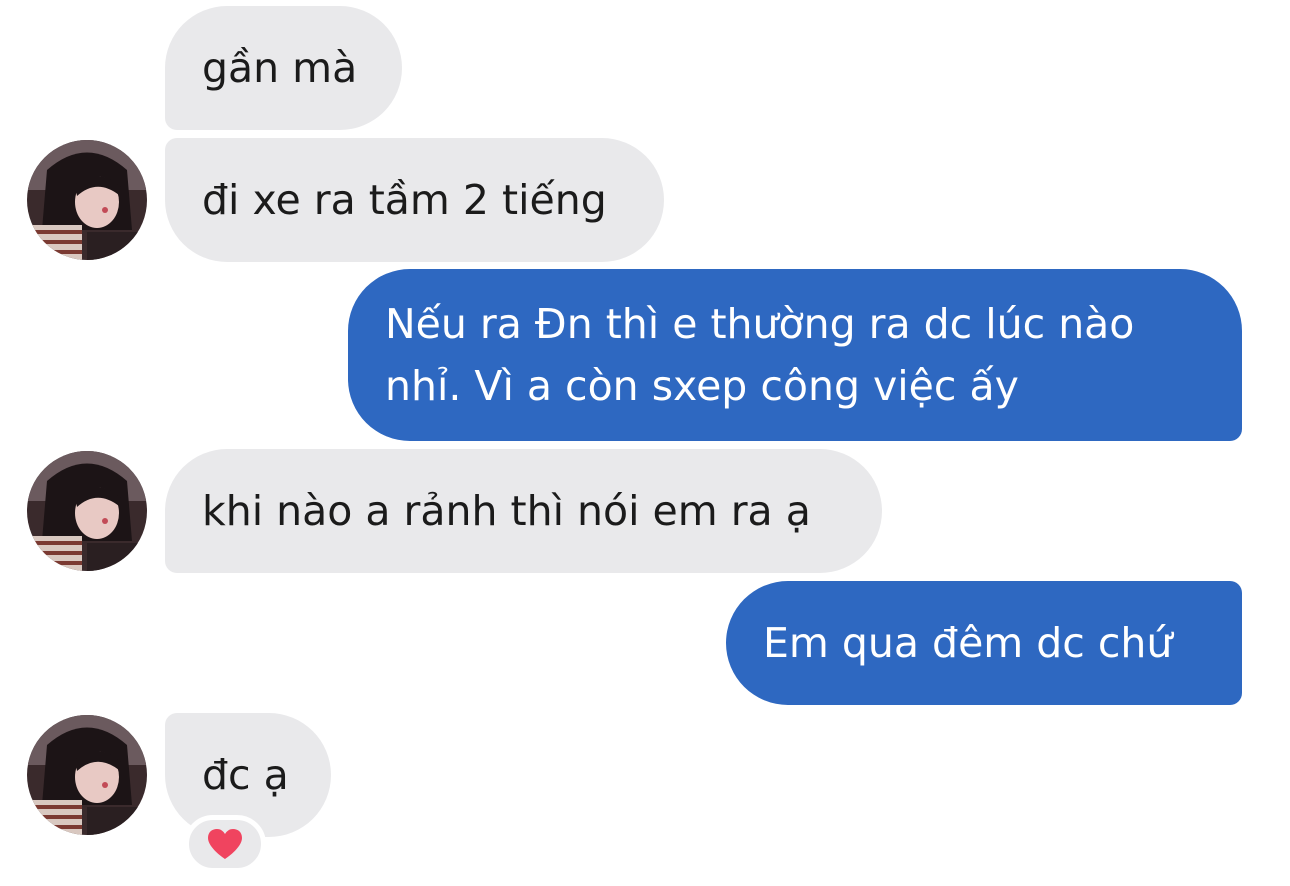 This screenshot has width=1290, height=886. What do you see at coordinates (245, 775) in the screenshot?
I see `message-text: đc ạ` at bounding box center [245, 775].